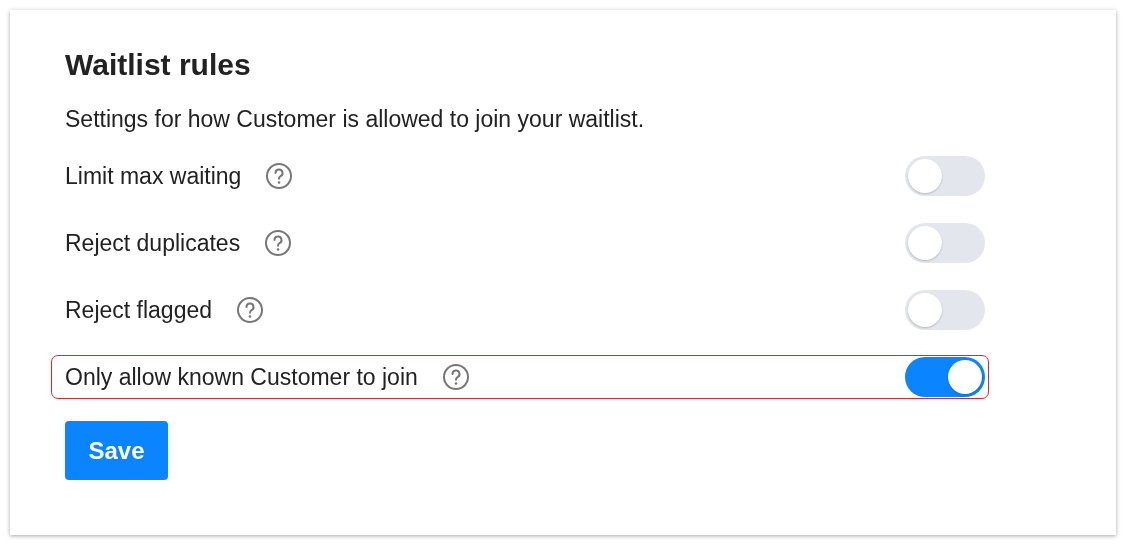  I want to click on setting-label: Limit max waiting, so click(153, 176).